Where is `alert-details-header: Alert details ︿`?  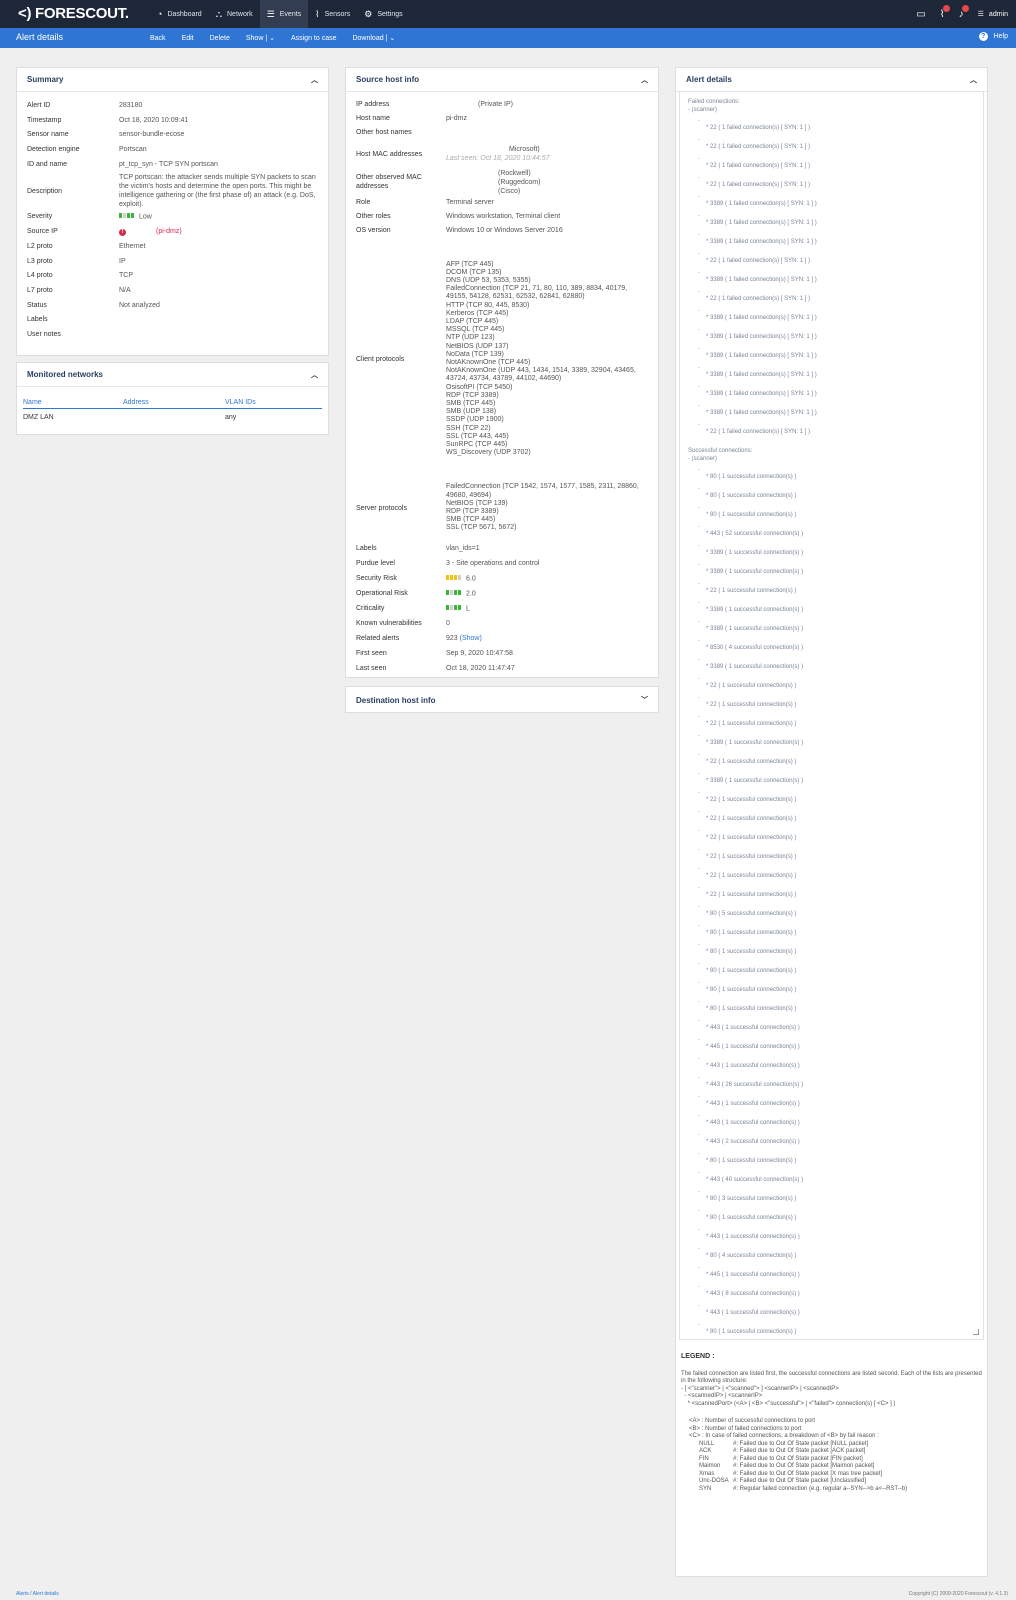
alert-details-header: Alert details ︿ is located at coordinates (831, 80).